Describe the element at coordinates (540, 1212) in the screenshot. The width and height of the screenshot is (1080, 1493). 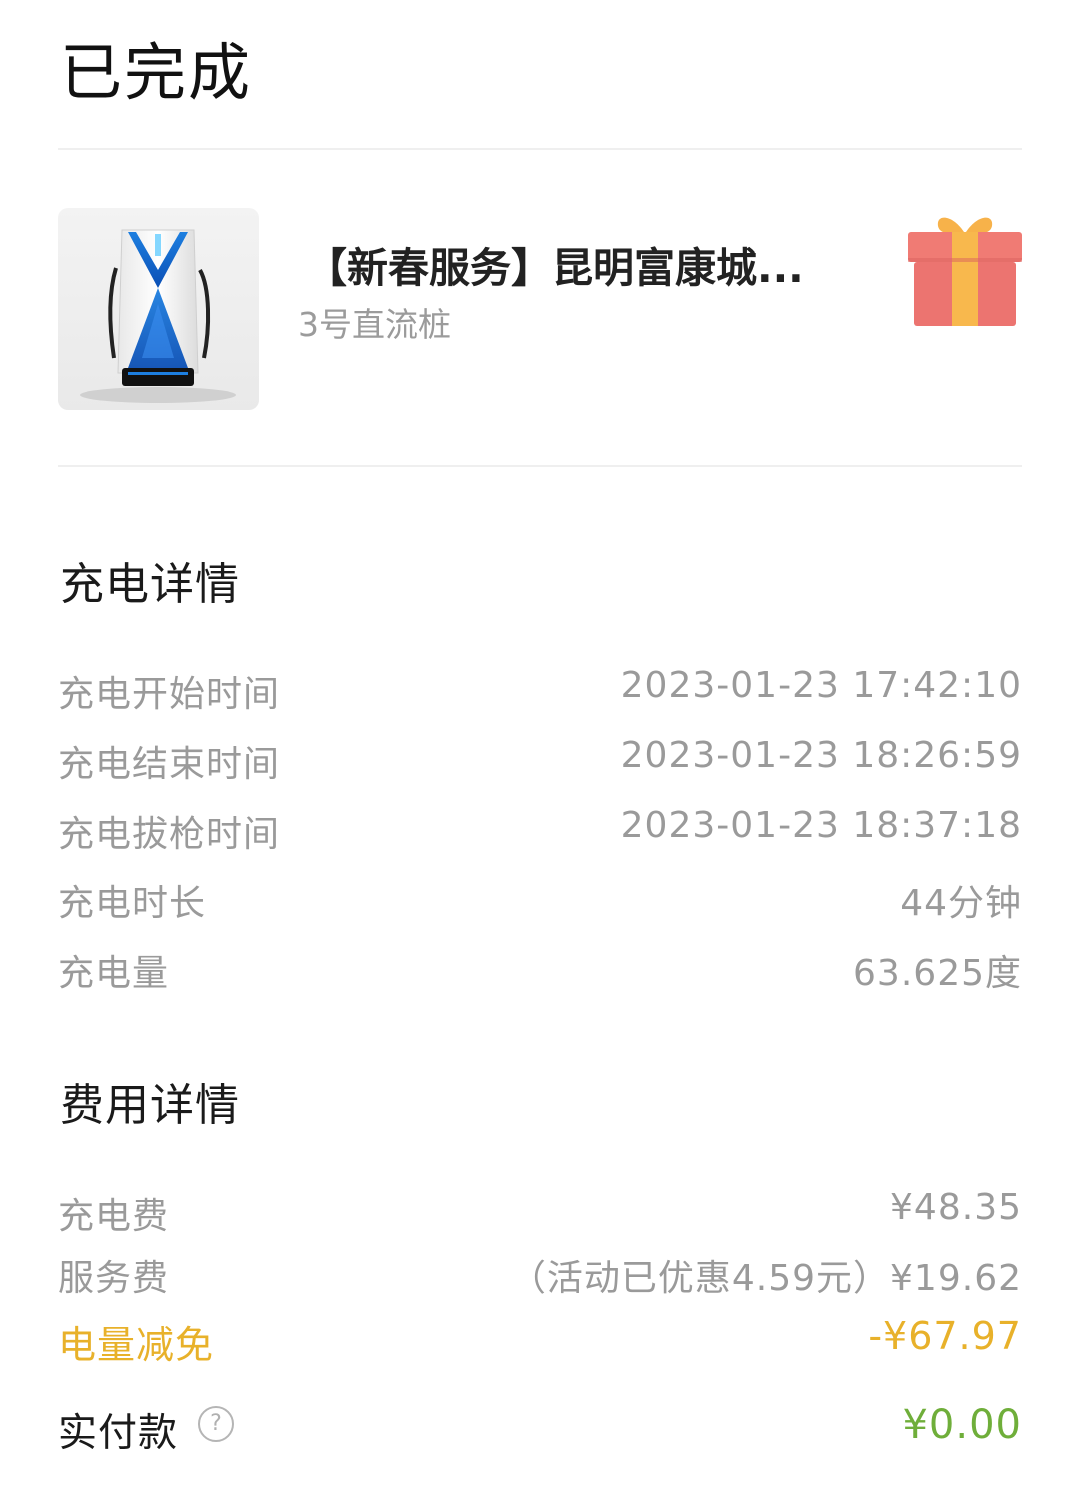
I see `charge-fee-row: 充电费 ¥48.35` at that location.